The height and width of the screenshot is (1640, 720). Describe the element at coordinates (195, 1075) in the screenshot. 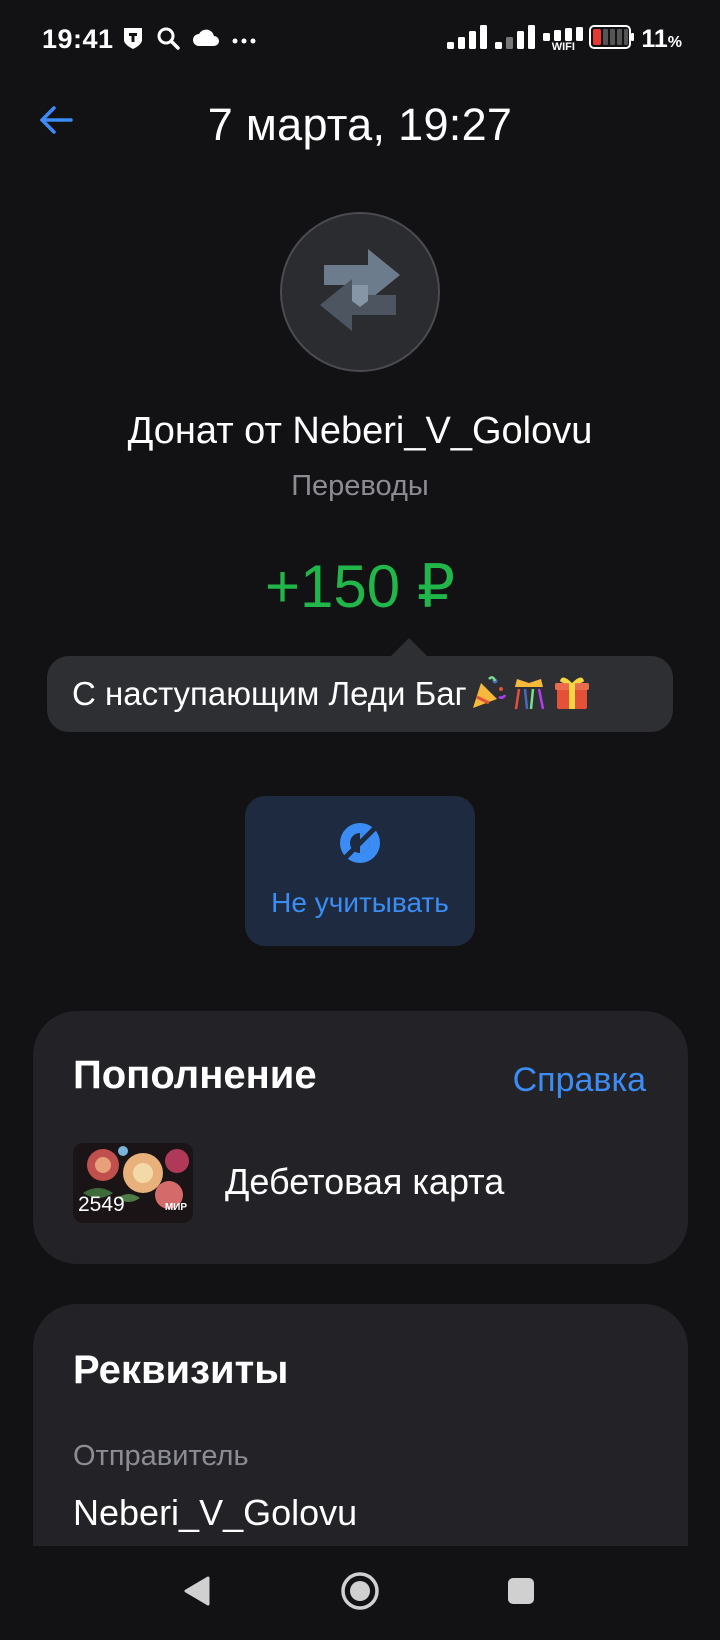

I see `deposit-card-title: Пополнение` at that location.